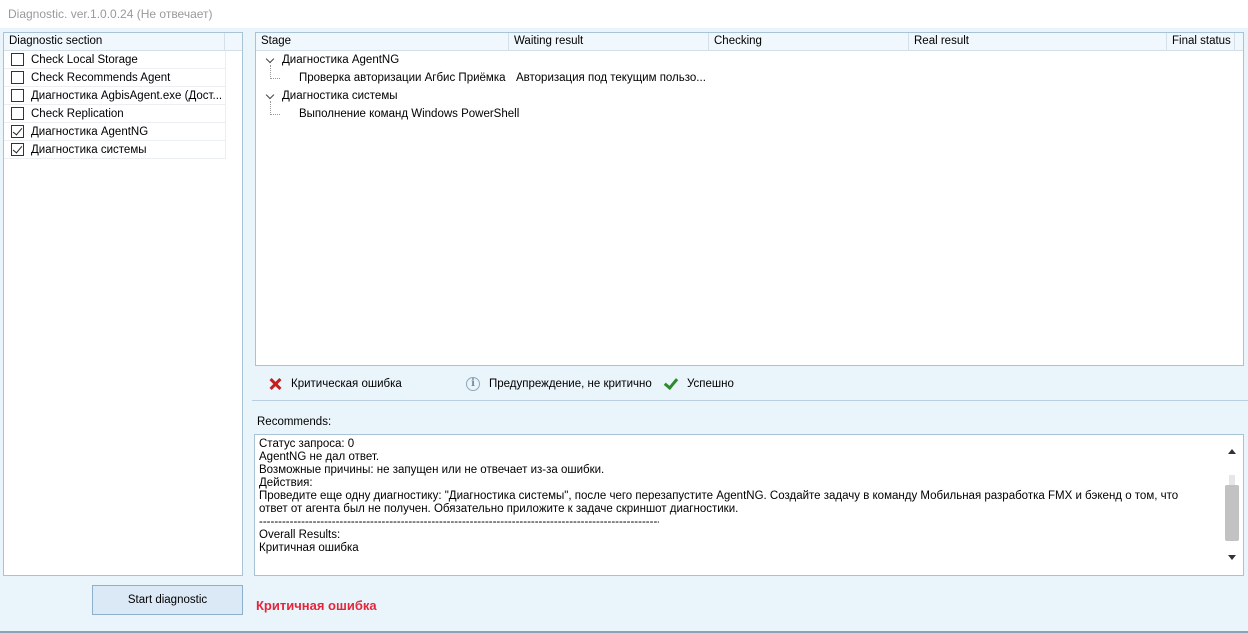 This screenshot has width=1248, height=633. Describe the element at coordinates (710, 384) in the screenshot. I see `legend-success-label: Успешно` at that location.